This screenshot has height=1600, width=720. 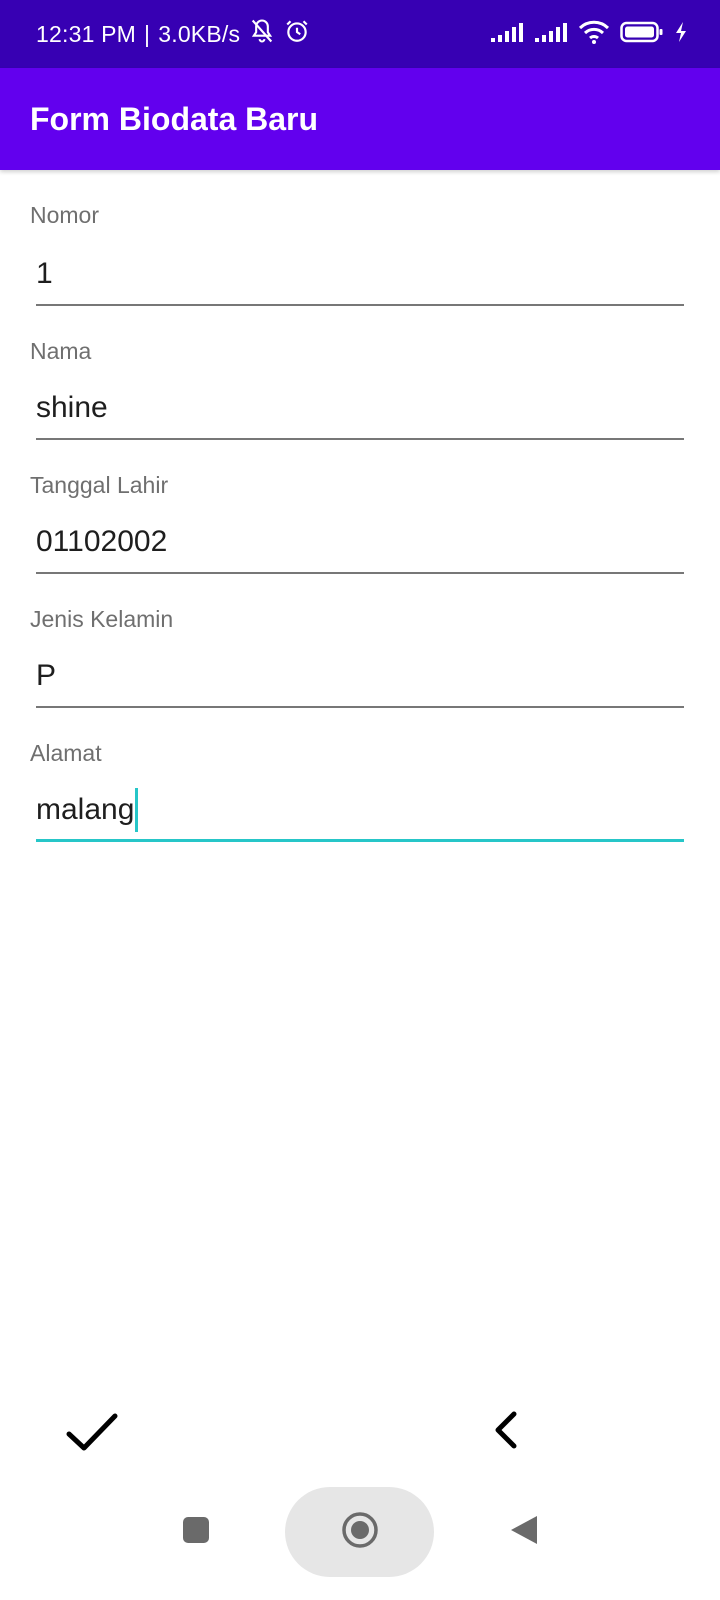 I want to click on recents-button, so click(x=196, y=1532).